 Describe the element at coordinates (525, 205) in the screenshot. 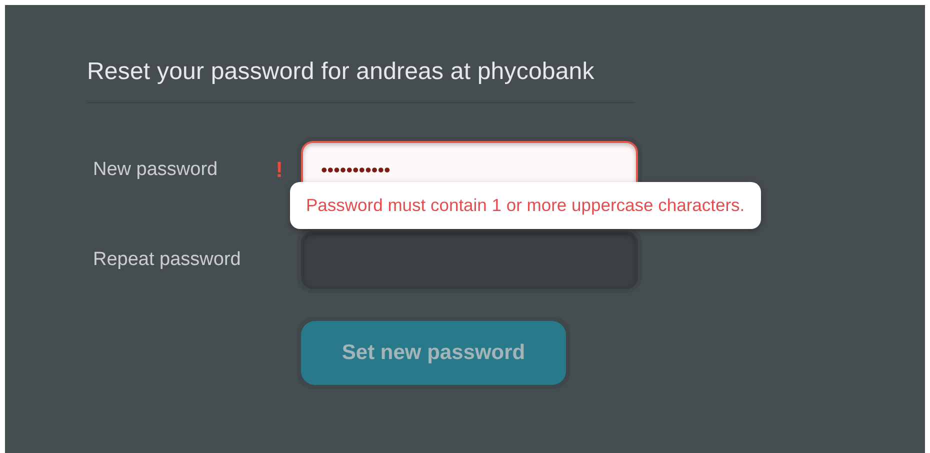

I see `error-tooltip: Password must contain 1 or more uppercase characters.` at that location.